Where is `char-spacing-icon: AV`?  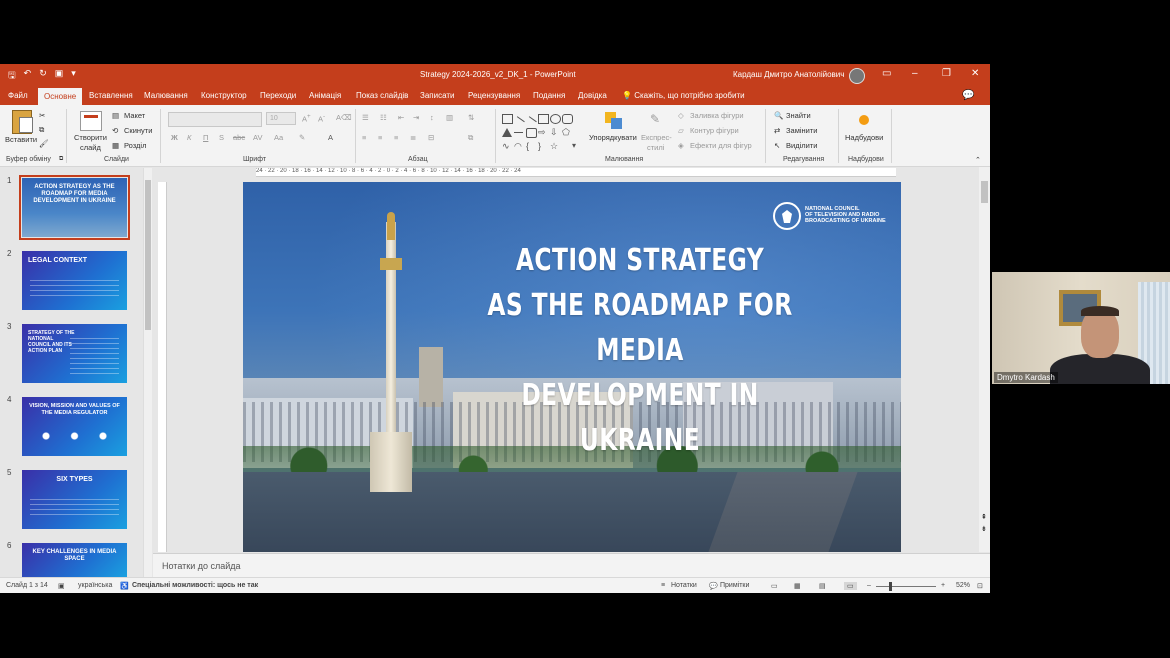 char-spacing-icon: AV is located at coordinates (257, 137).